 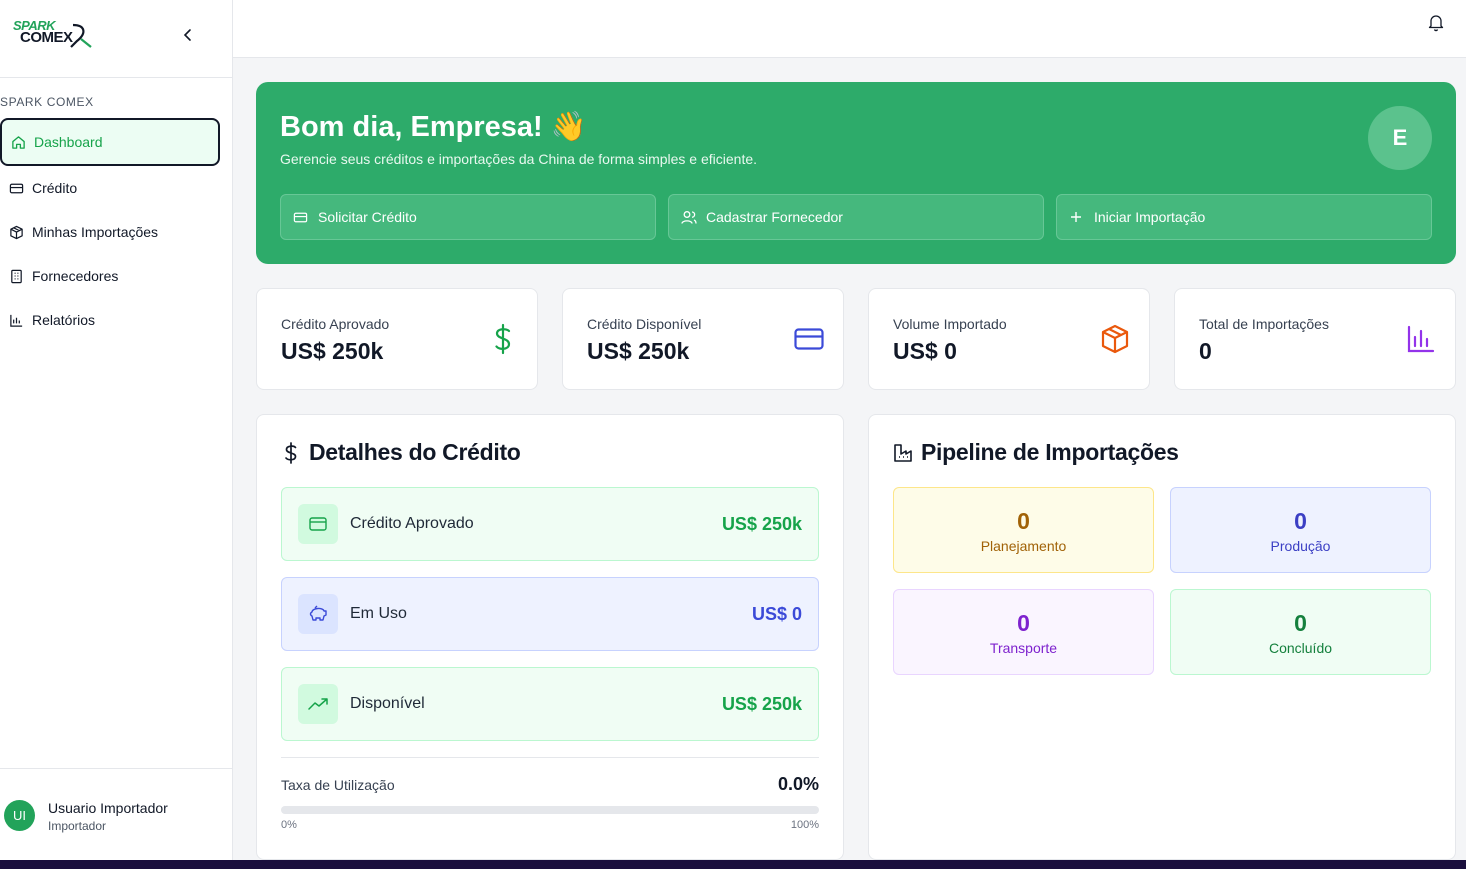 What do you see at coordinates (110, 188) in the screenshot?
I see `sidebar-item-credito: Crédito` at bounding box center [110, 188].